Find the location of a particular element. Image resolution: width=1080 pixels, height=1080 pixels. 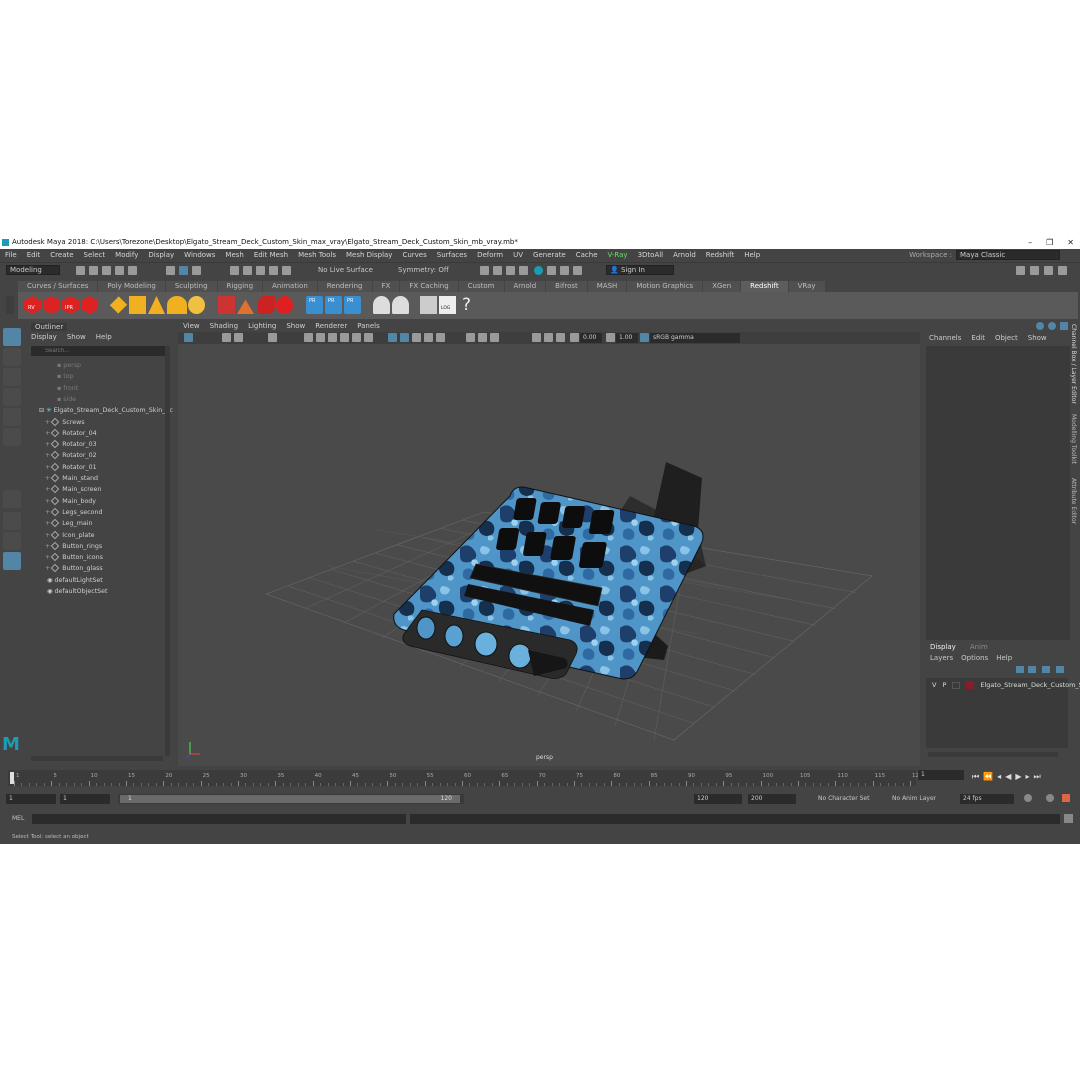

stream-deck-model is located at coordinates (549, 512).